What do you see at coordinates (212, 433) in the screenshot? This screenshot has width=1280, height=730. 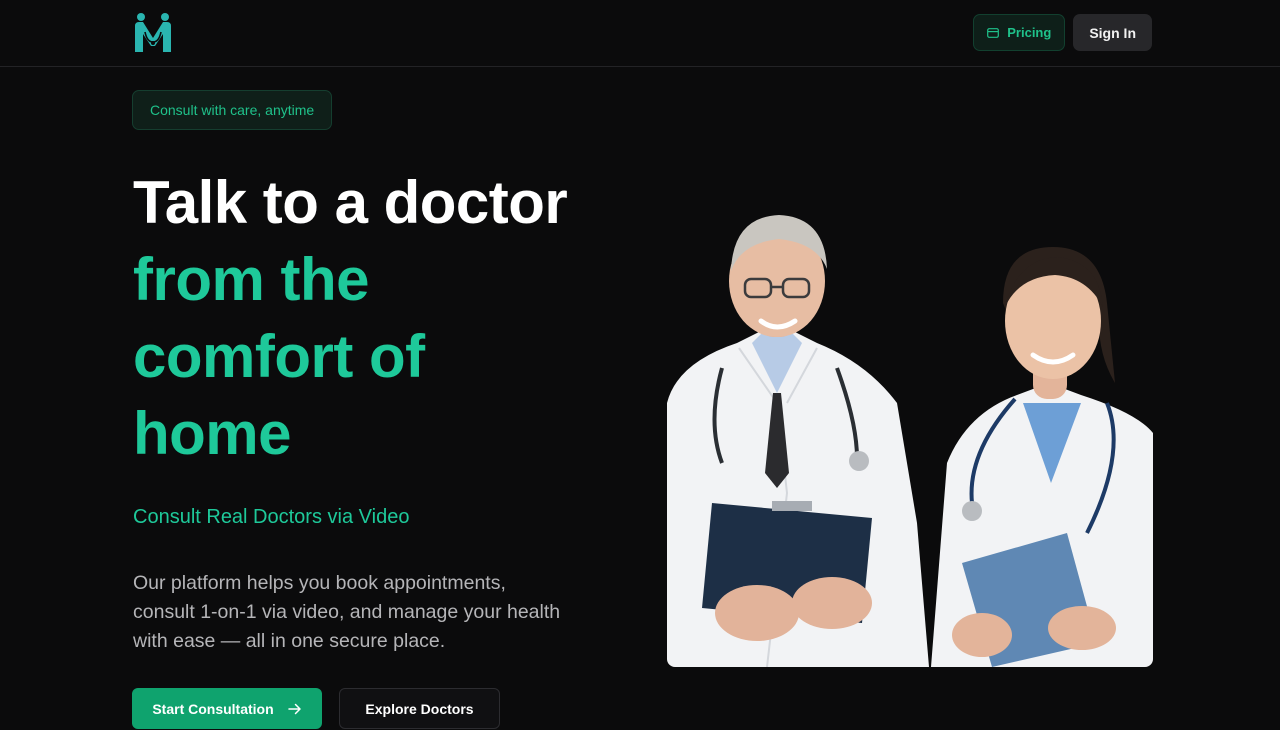 I see `headline-line-4: home` at bounding box center [212, 433].